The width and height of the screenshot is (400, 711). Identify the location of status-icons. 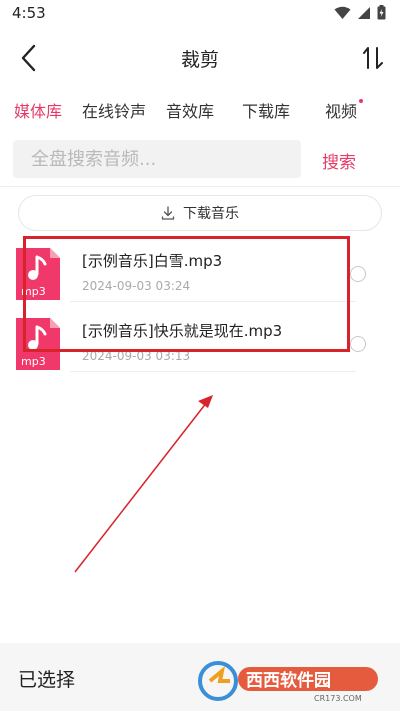
(360, 12).